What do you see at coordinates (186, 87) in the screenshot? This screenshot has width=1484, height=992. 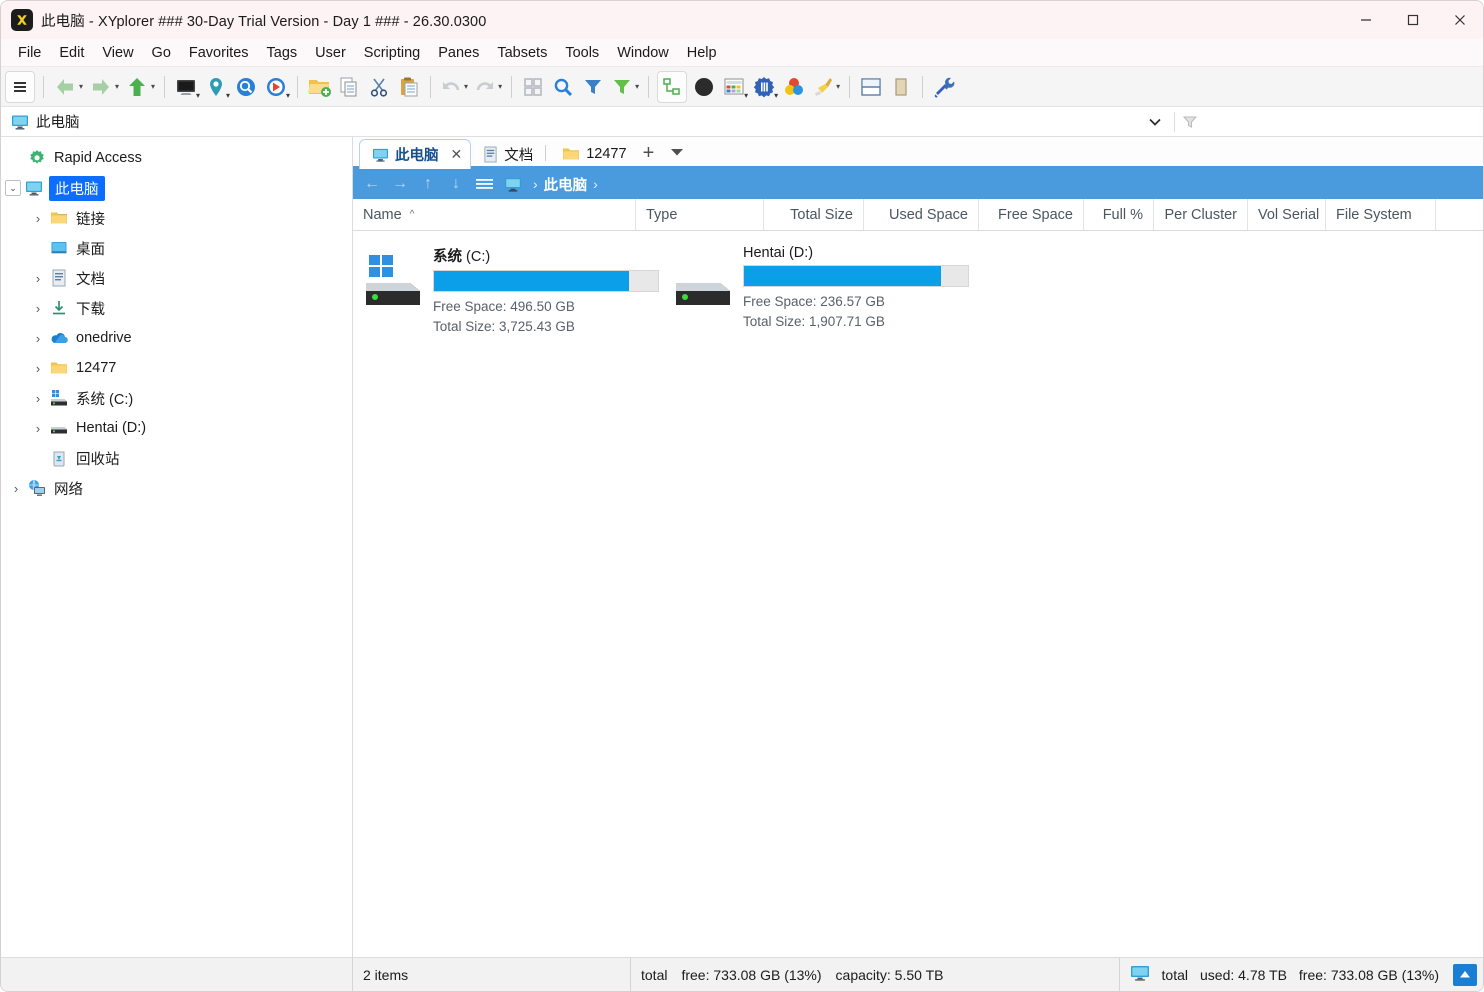 I see `this-pc-icon: ▾` at bounding box center [186, 87].